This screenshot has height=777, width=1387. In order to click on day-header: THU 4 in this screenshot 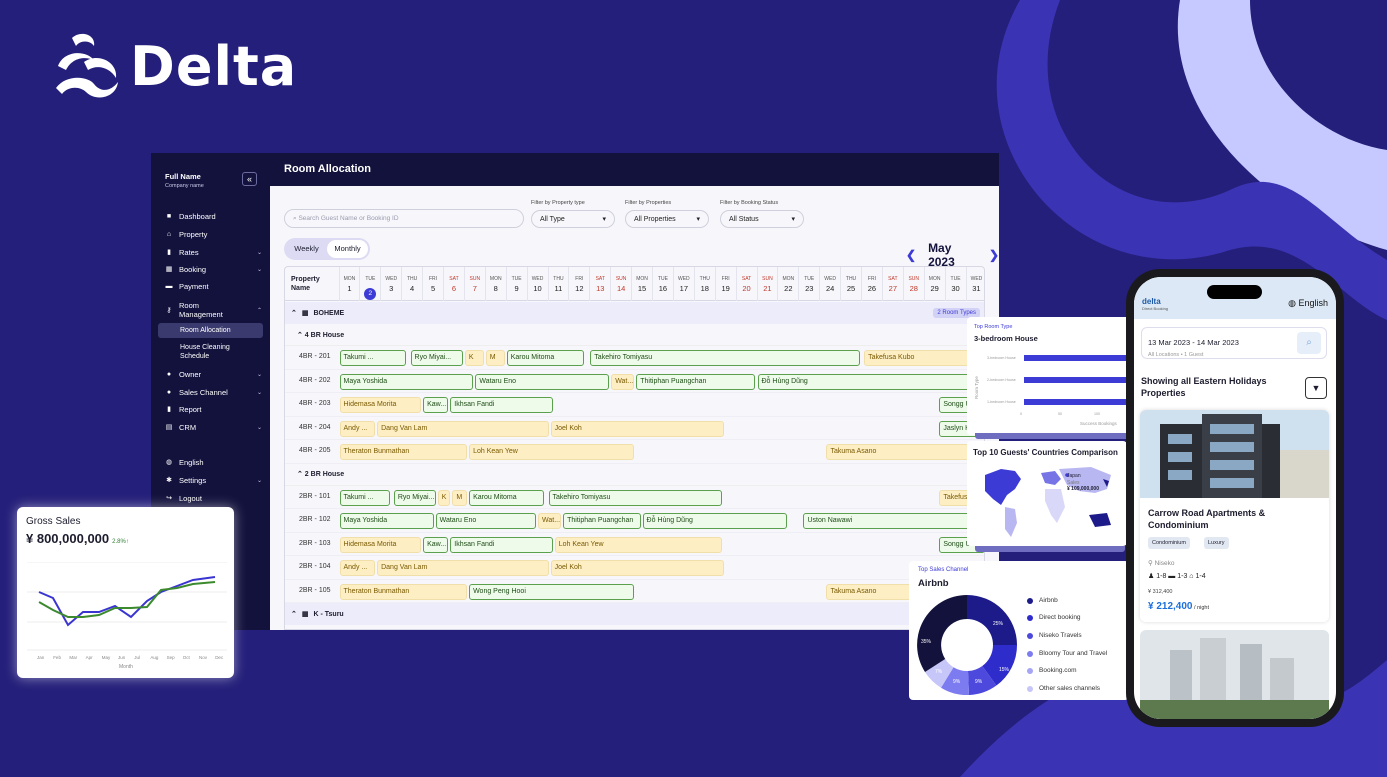, I will do `click(411, 284)`.